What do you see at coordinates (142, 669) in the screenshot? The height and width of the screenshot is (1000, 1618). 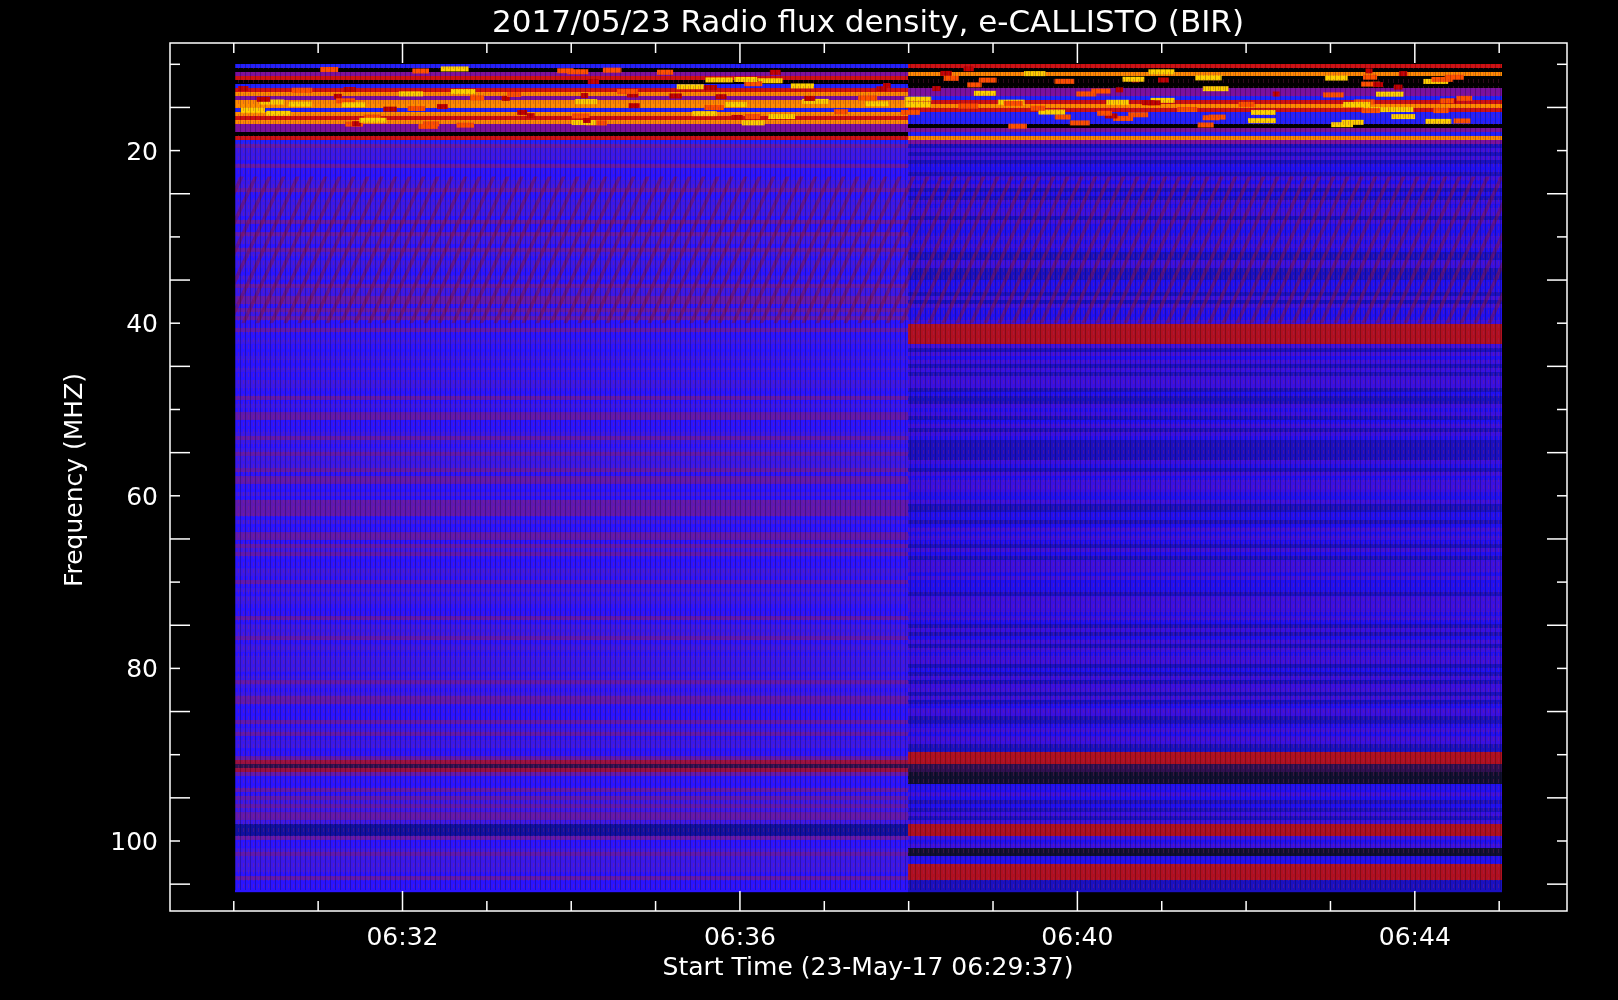 I see `y-tick-label: 80` at bounding box center [142, 669].